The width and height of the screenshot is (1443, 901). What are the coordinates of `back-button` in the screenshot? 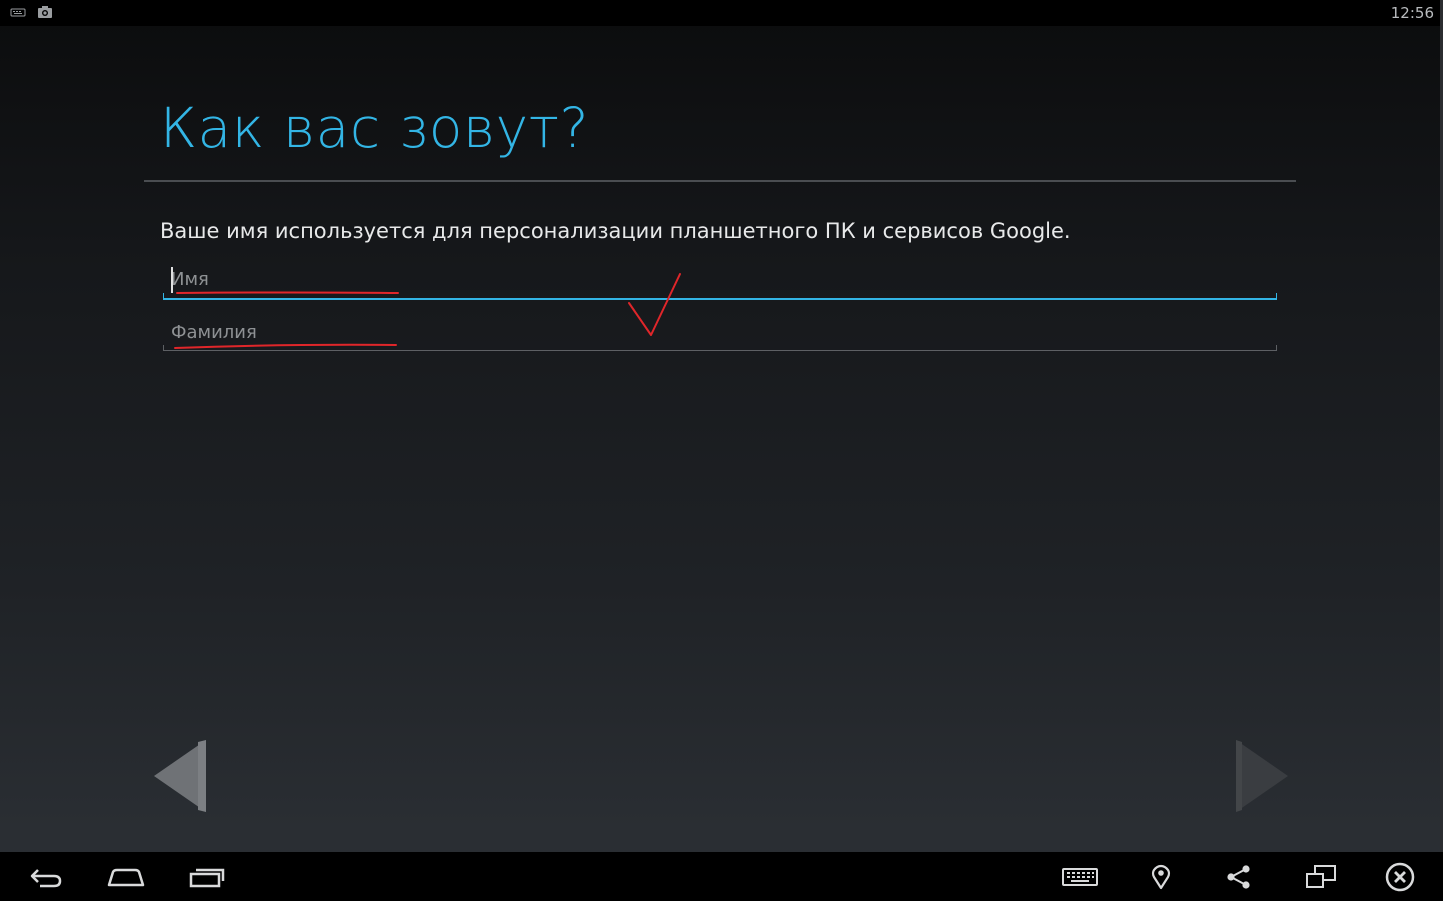 It's located at (46, 876).